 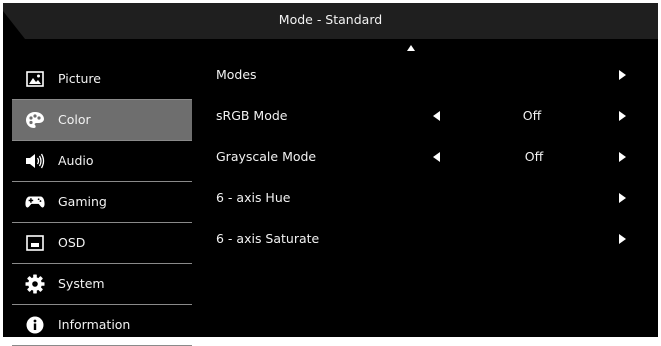 I want to click on sidebar-item-gaming: Gaming, so click(x=102, y=202).